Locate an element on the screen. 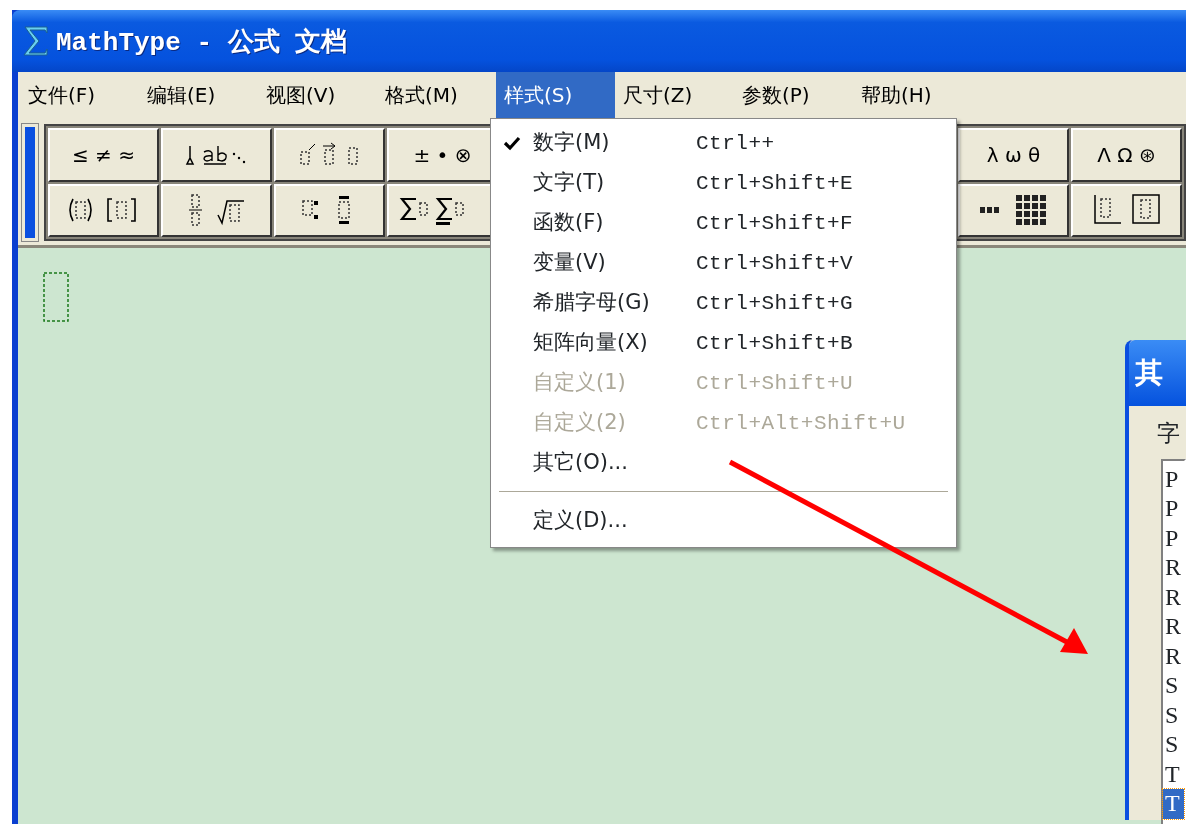  symbol-palette-button: Λ Ω ⊛ is located at coordinates (1126, 155).